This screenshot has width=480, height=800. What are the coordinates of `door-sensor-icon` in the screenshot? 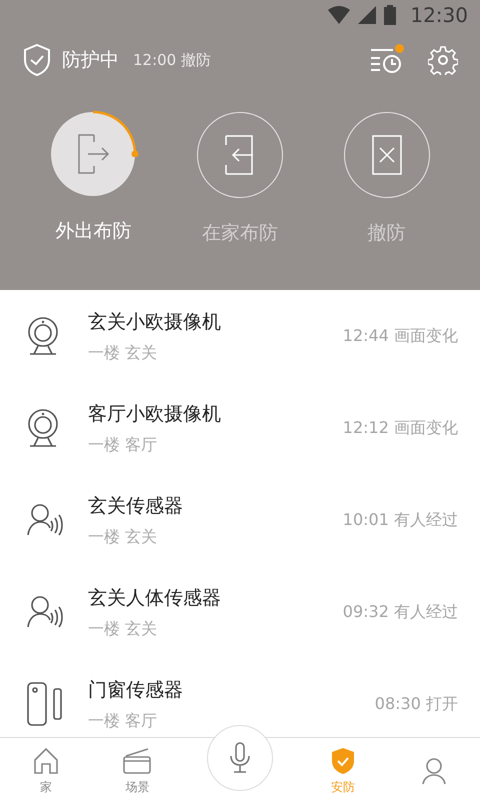 It's located at (45, 704).